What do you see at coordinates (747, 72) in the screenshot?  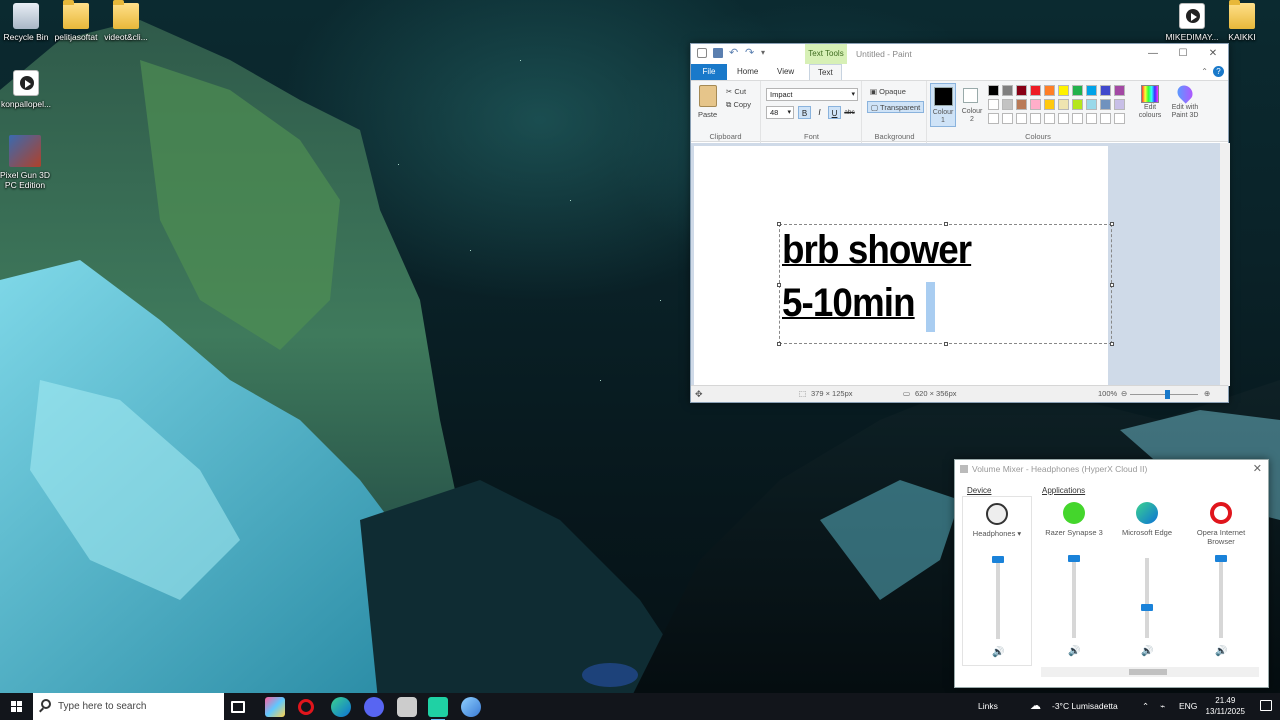 I see `tab-home: Home` at bounding box center [747, 72].